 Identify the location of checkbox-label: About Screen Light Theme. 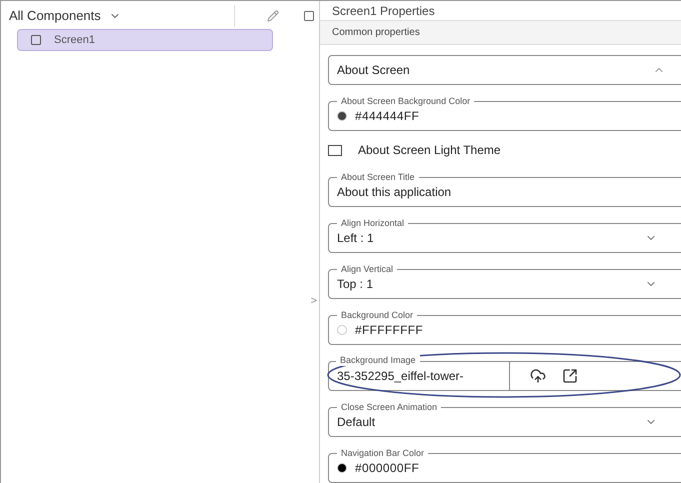
(429, 150).